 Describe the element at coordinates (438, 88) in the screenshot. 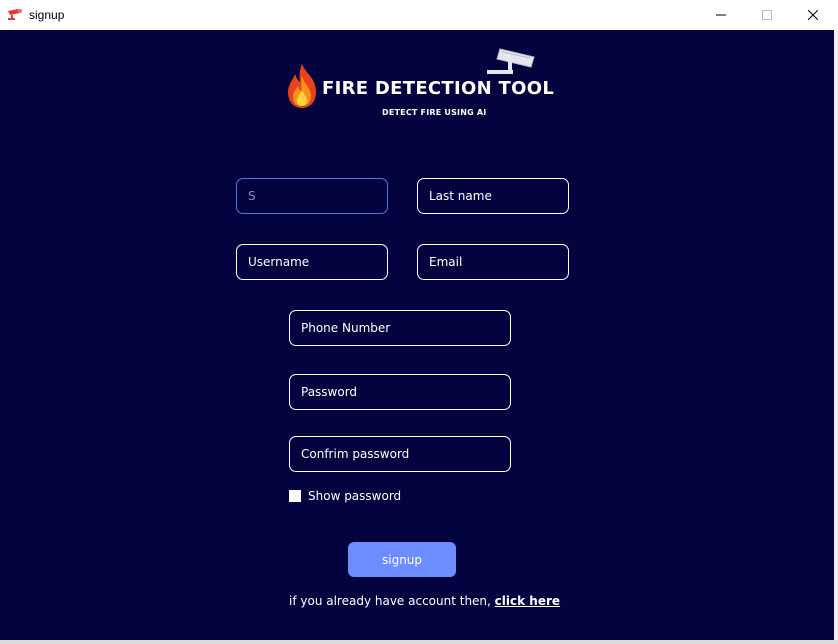

I see `app-title: FIRE DETECTION TOOL` at that location.